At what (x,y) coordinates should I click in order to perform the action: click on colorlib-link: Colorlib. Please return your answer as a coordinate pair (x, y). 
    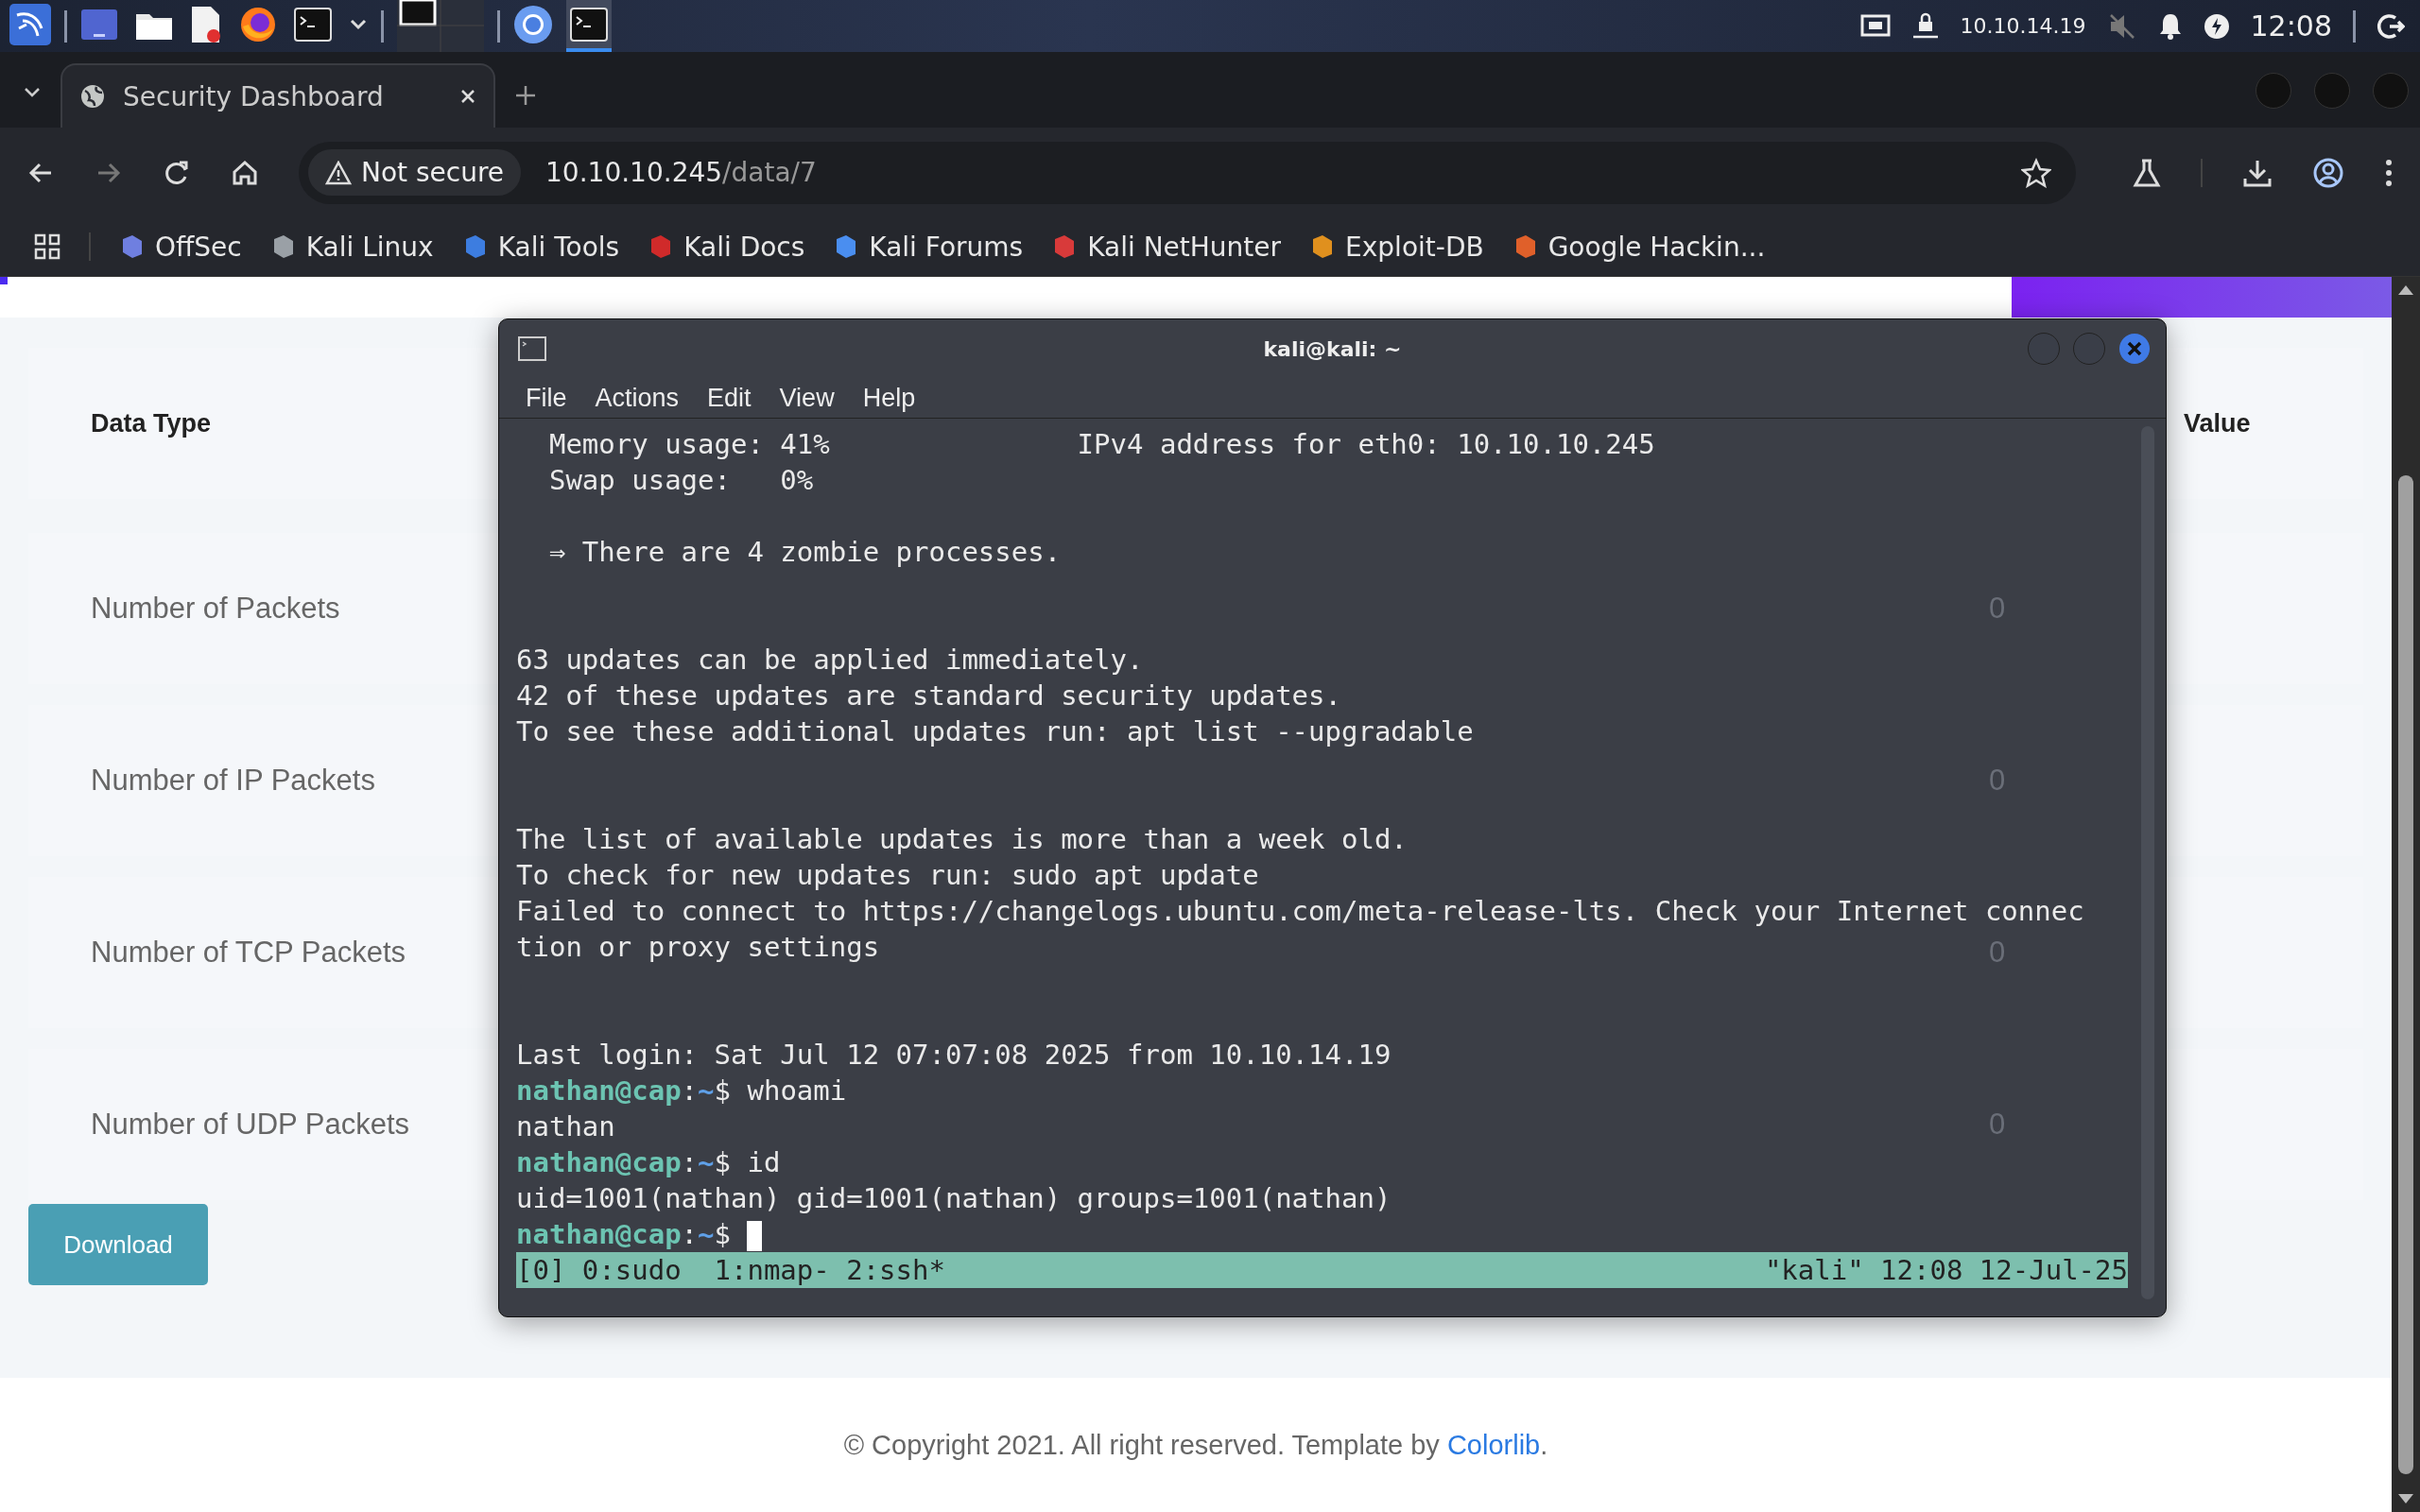
    Looking at the image, I should click on (1494, 1444).